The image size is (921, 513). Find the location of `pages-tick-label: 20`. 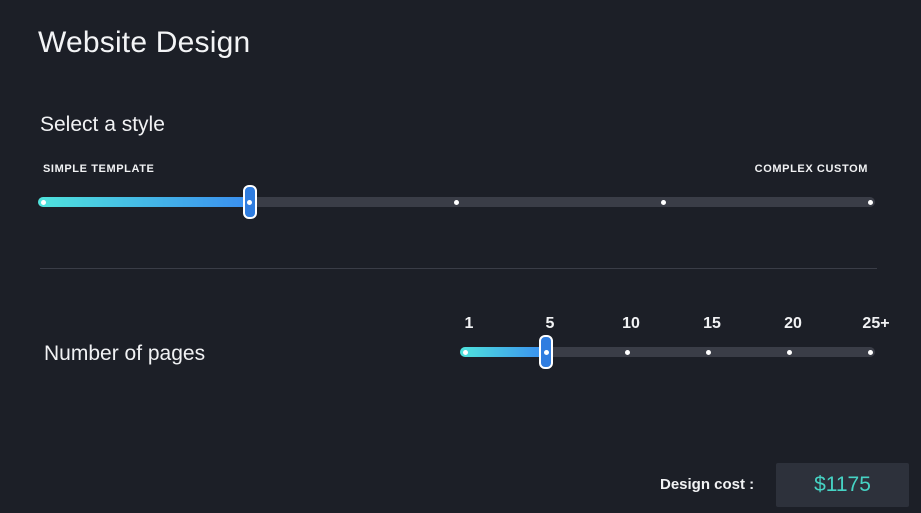

pages-tick-label: 20 is located at coordinates (793, 323).